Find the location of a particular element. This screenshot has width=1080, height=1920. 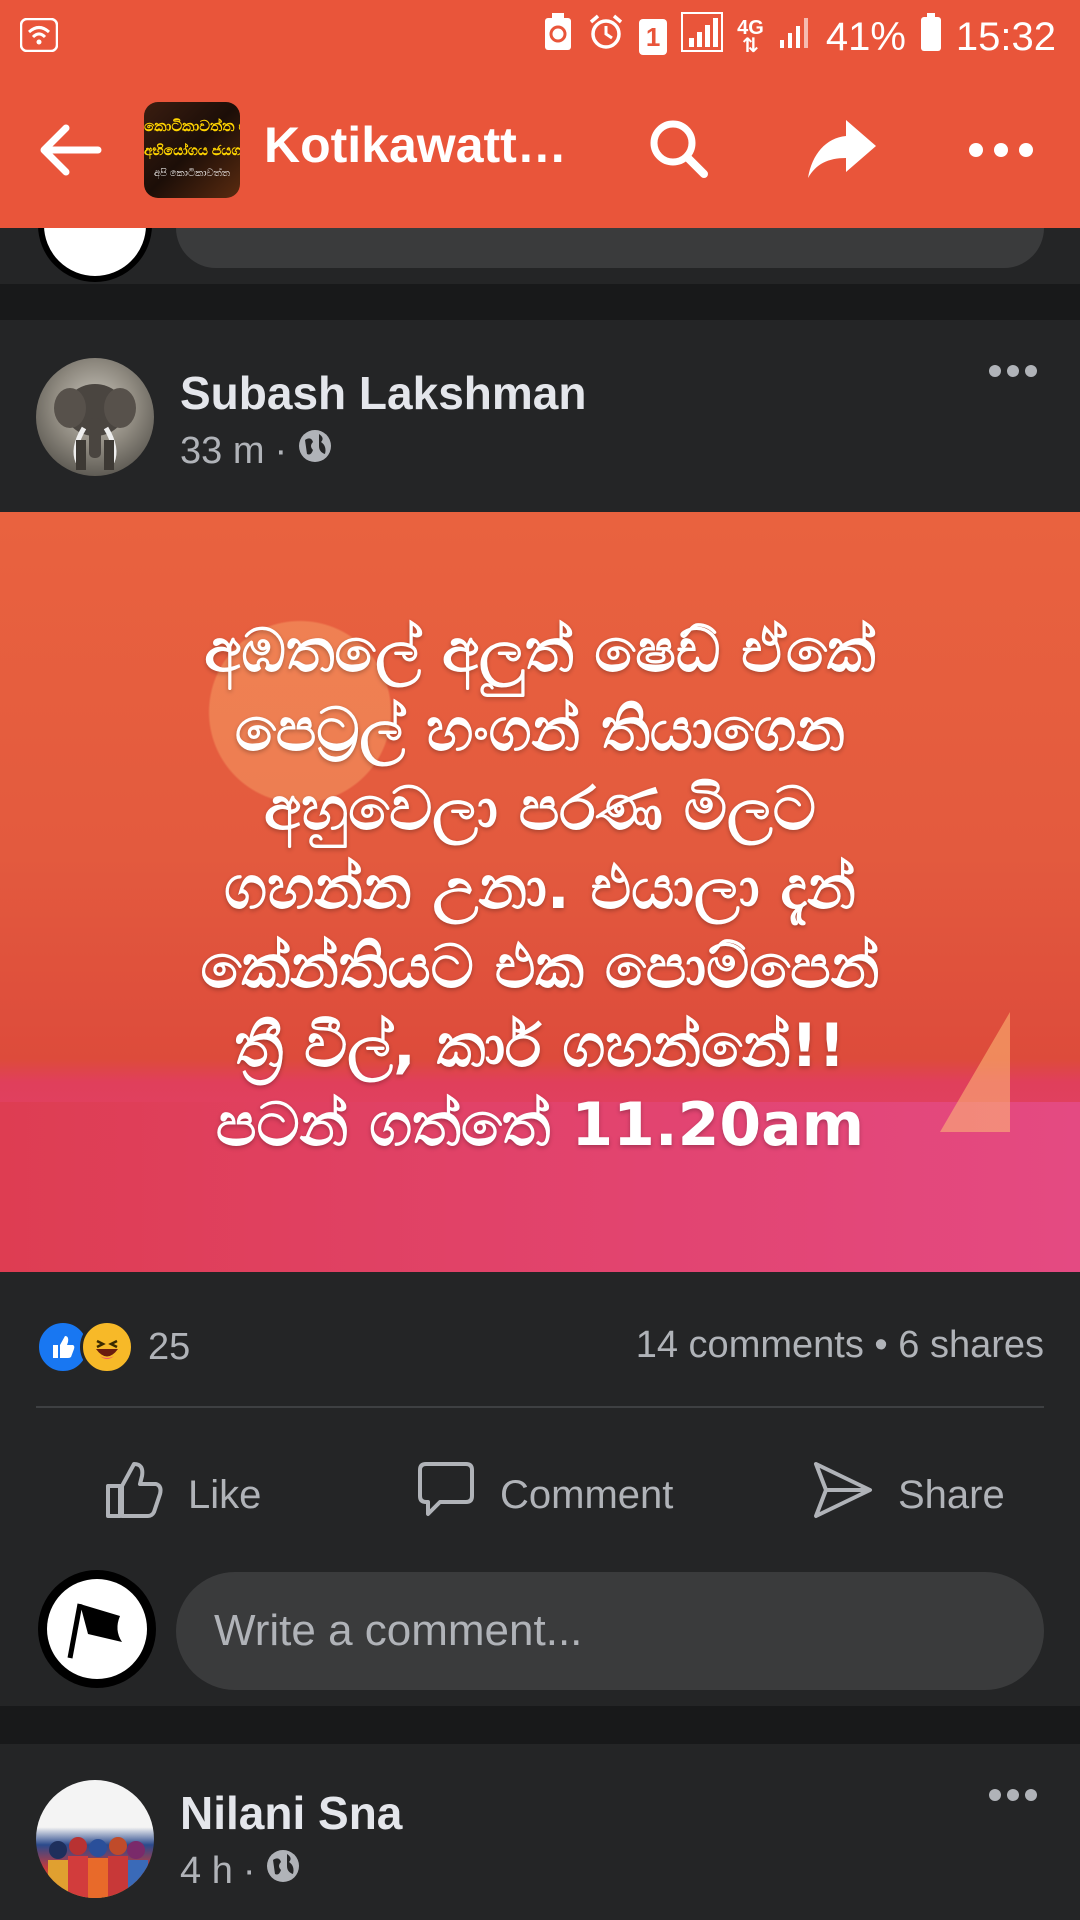

haha-reaction-icon is located at coordinates (107, 1347).